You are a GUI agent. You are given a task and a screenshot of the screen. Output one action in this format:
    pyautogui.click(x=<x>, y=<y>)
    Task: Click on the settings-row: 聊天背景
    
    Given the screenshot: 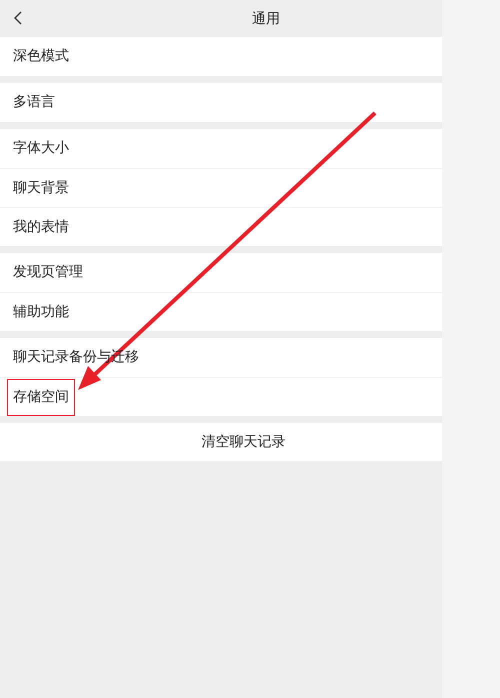 What is the action you would take?
    pyautogui.click(x=221, y=187)
    